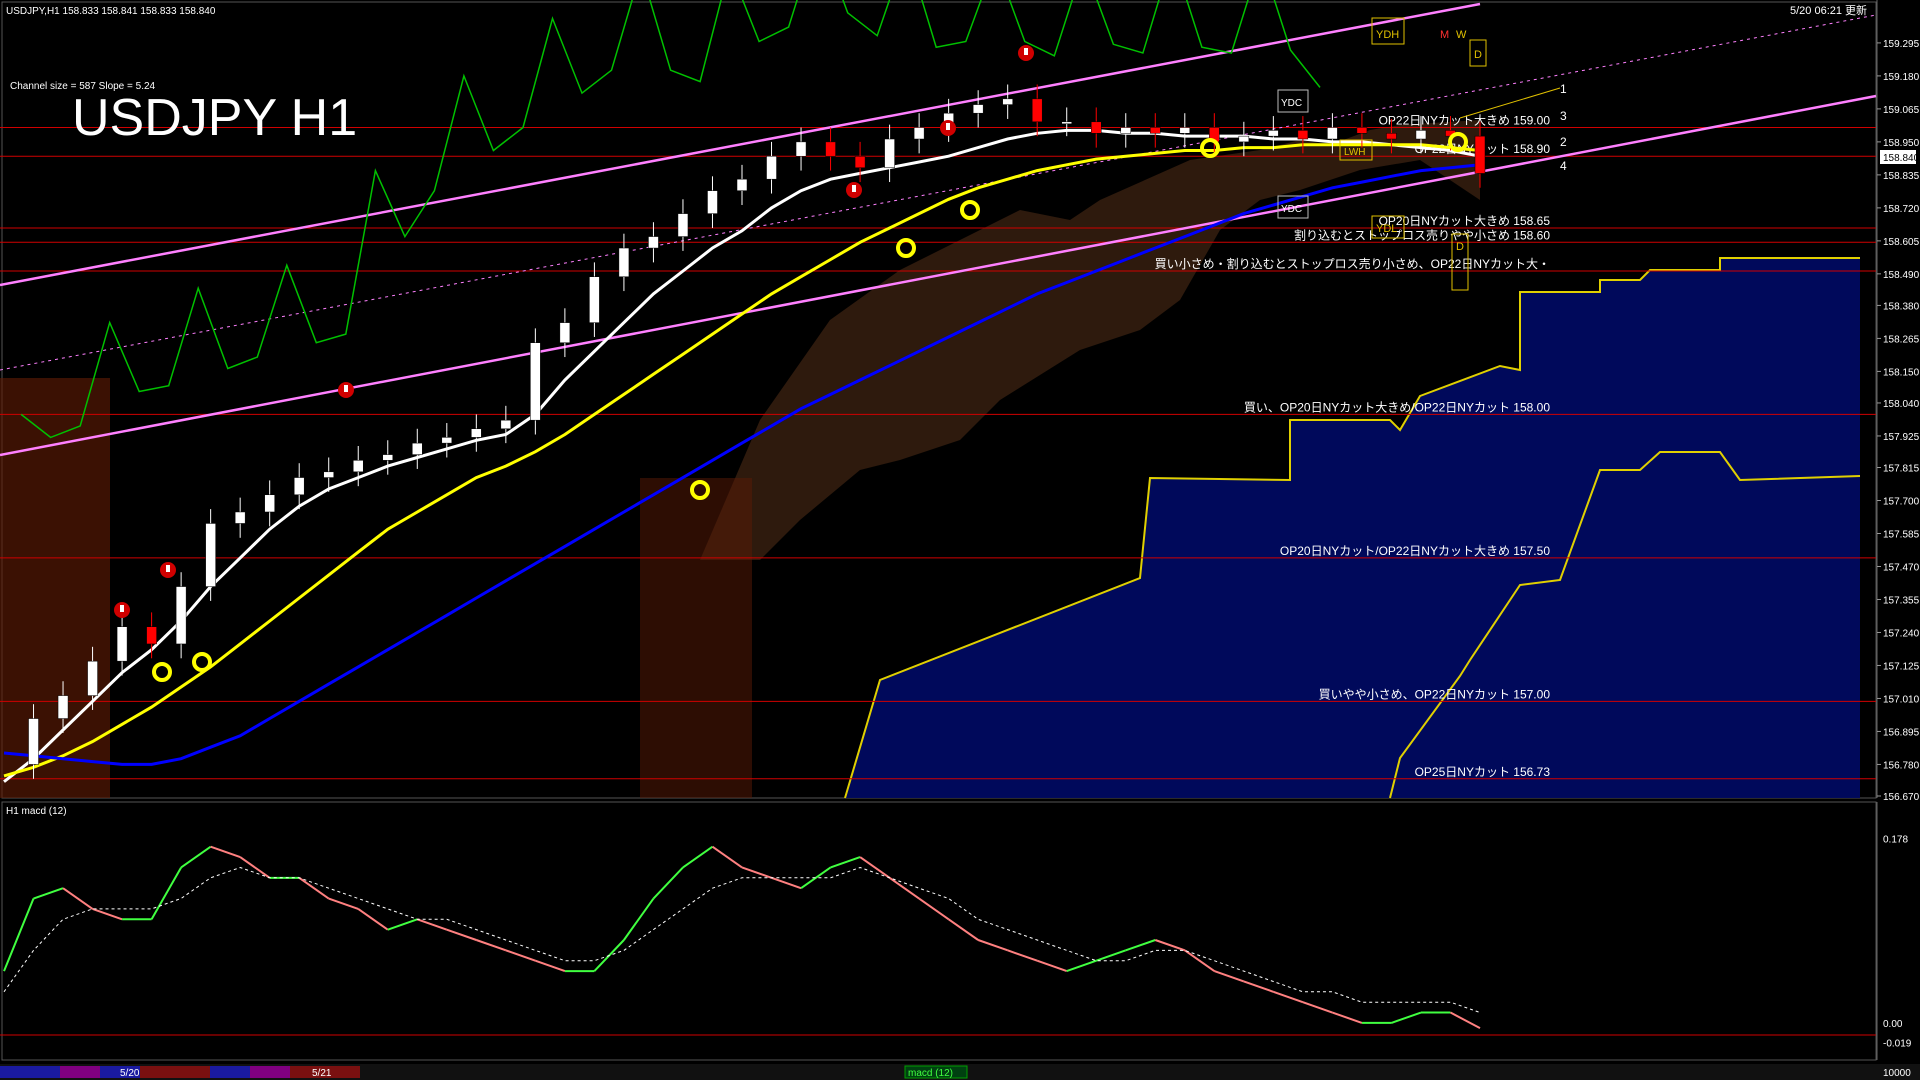 The height and width of the screenshot is (1080, 1920). Describe the element at coordinates (1460, 247) in the screenshot. I see `d-label-low: D` at that location.